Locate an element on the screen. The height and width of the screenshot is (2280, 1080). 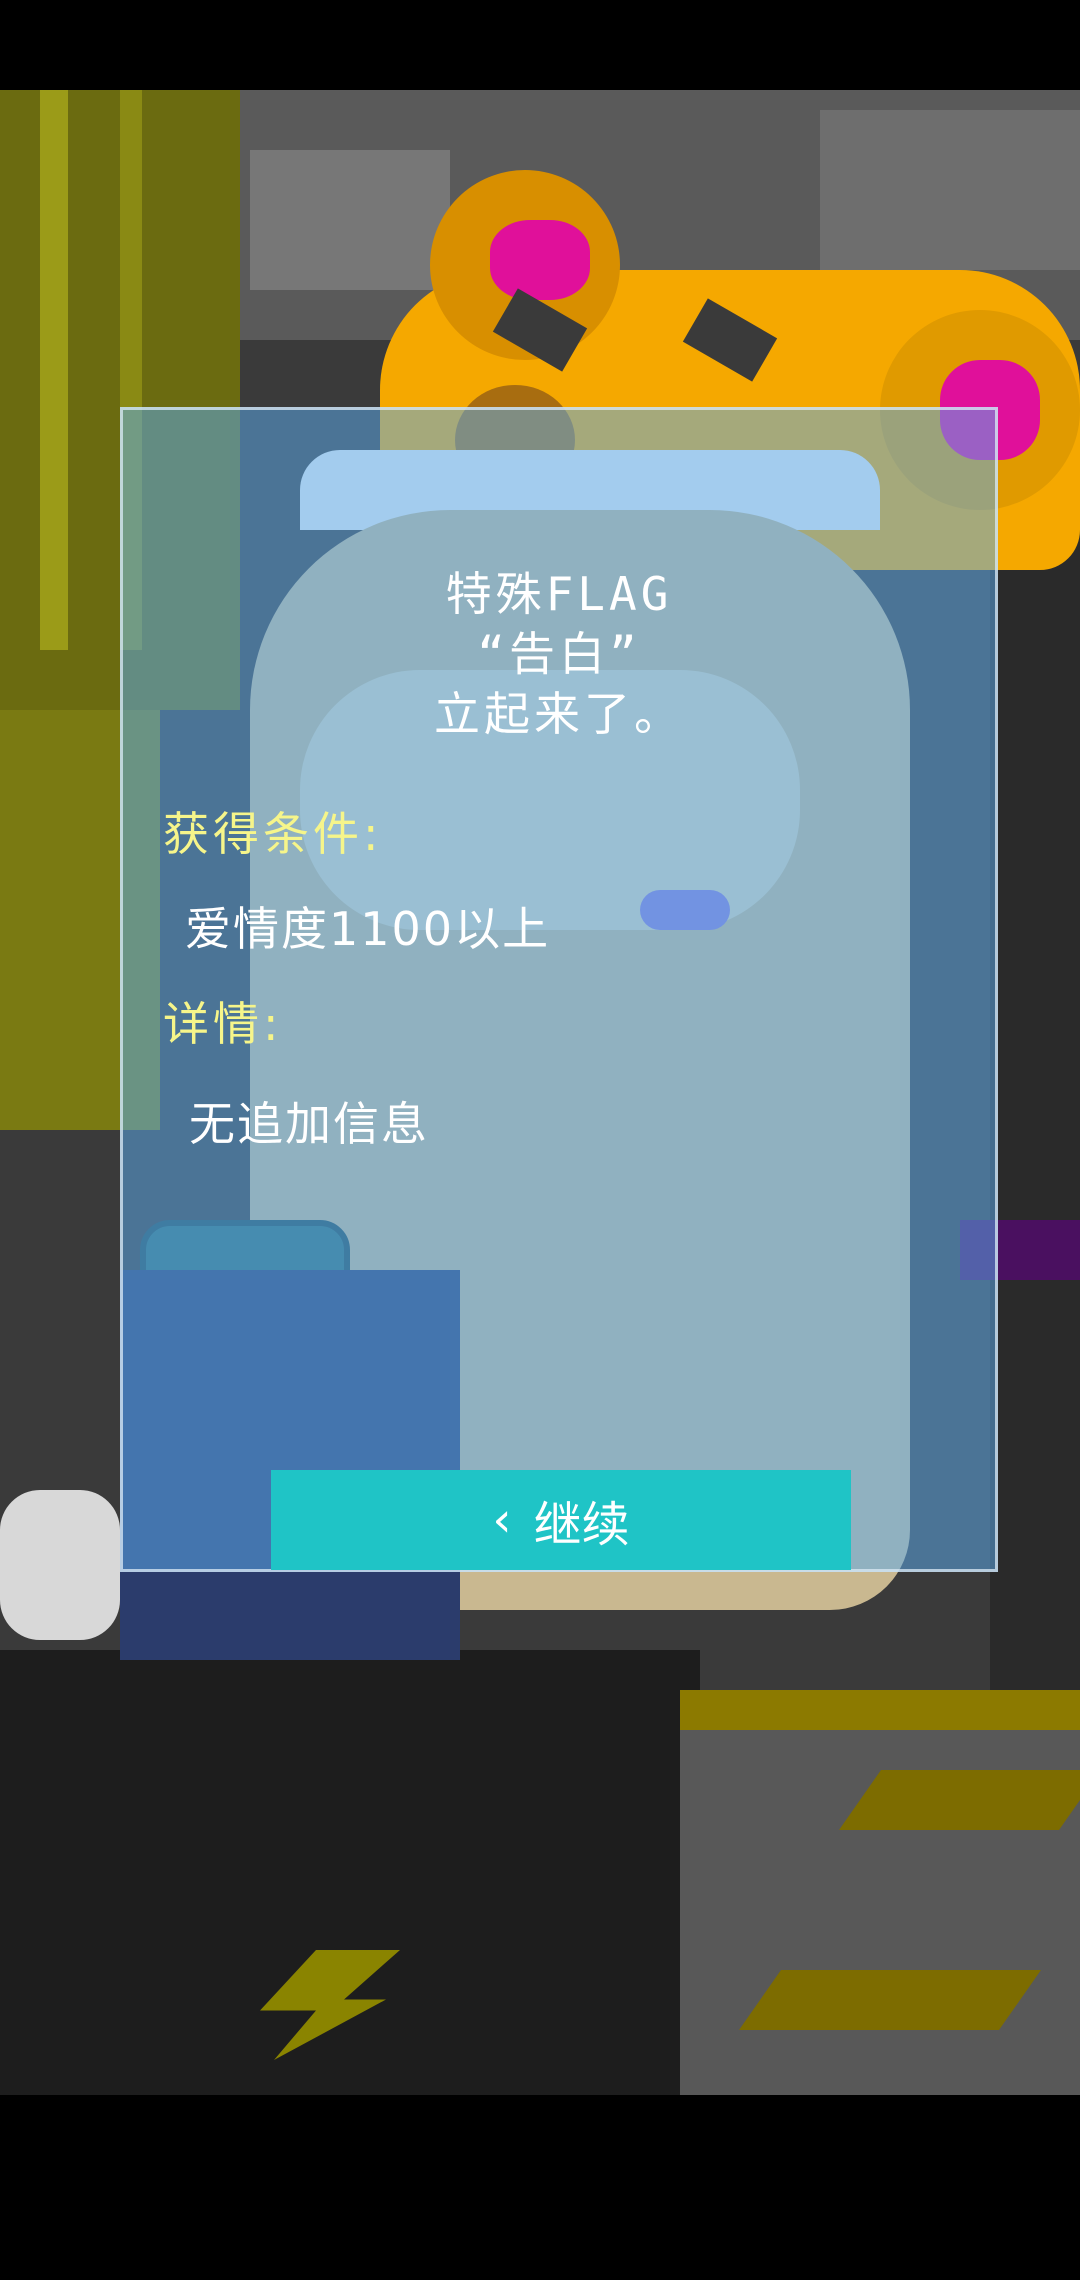
chevron-left-icon: ‹ is located at coordinates (502, 1520).